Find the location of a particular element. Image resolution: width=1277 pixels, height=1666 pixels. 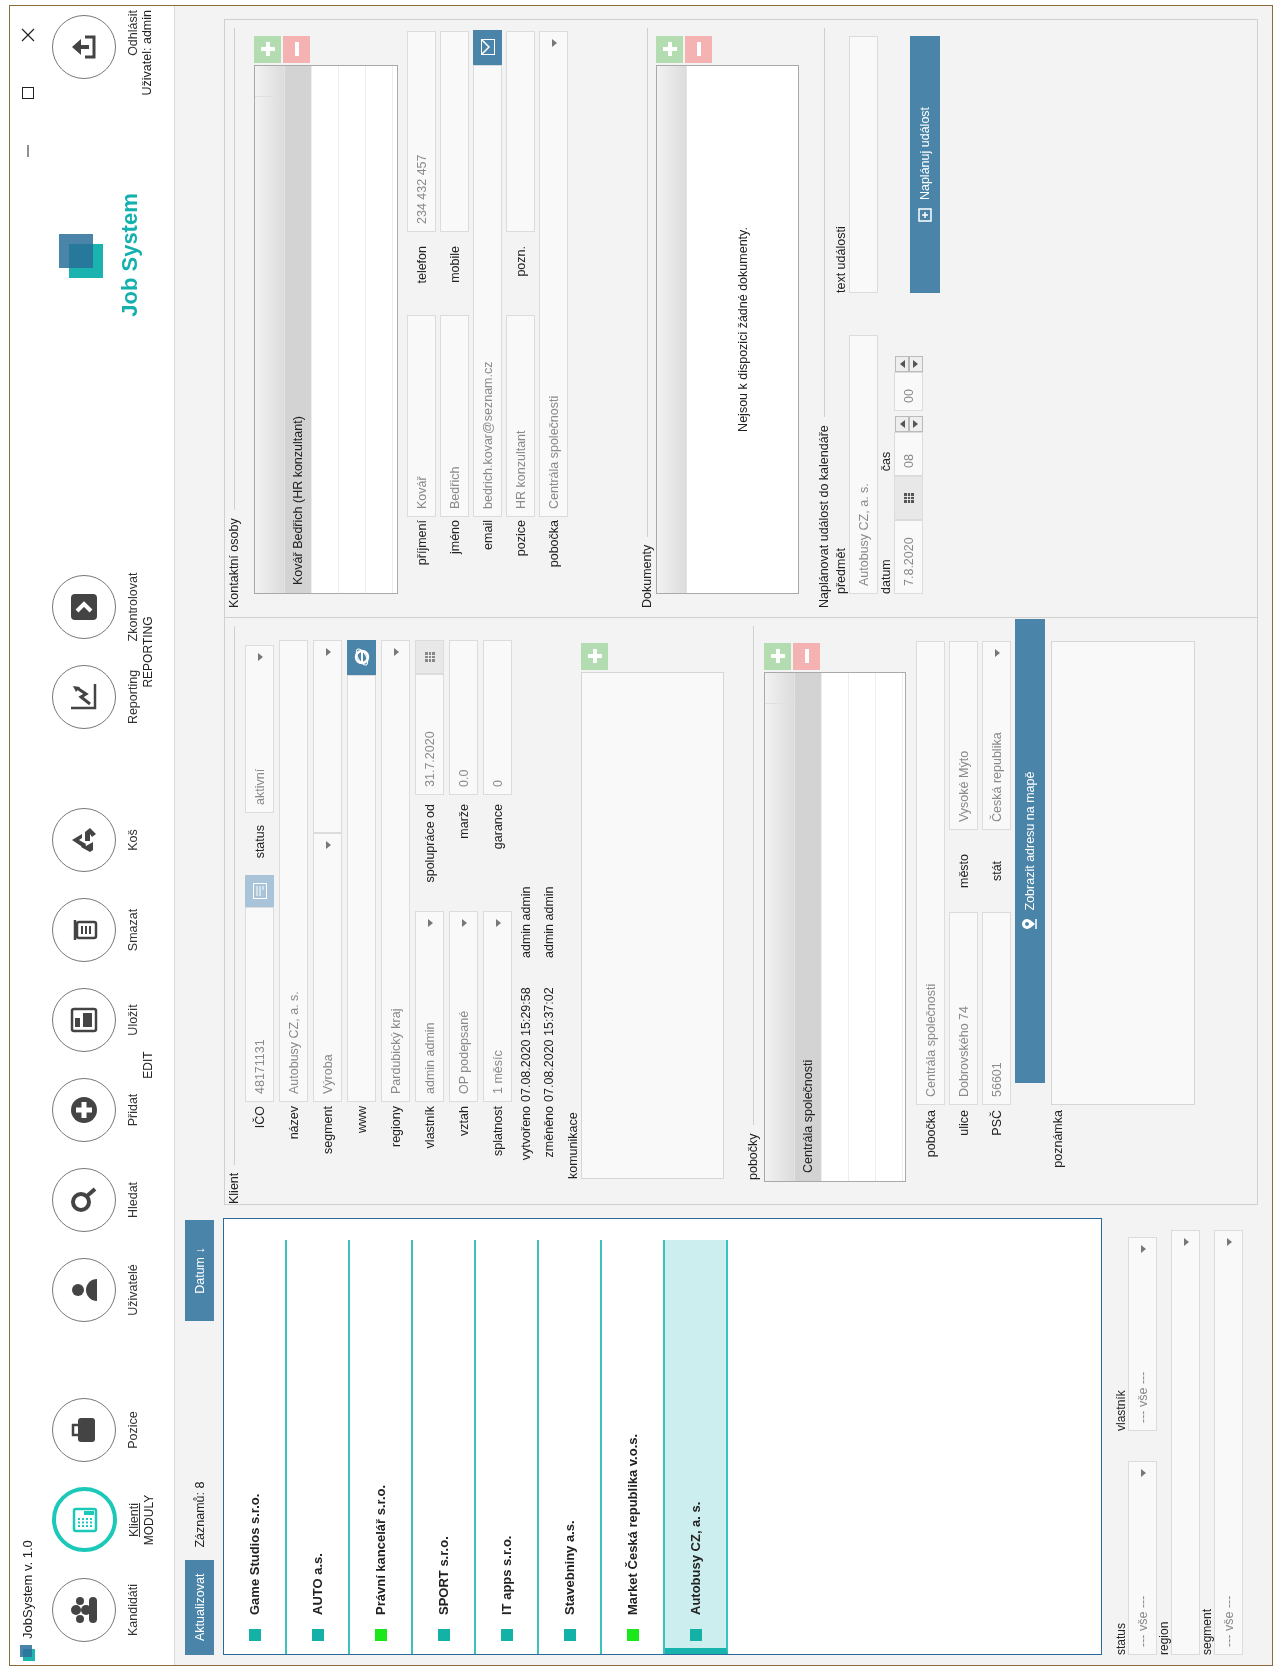

toolbar-button: Kandidáti is located at coordinates (93, 1610).